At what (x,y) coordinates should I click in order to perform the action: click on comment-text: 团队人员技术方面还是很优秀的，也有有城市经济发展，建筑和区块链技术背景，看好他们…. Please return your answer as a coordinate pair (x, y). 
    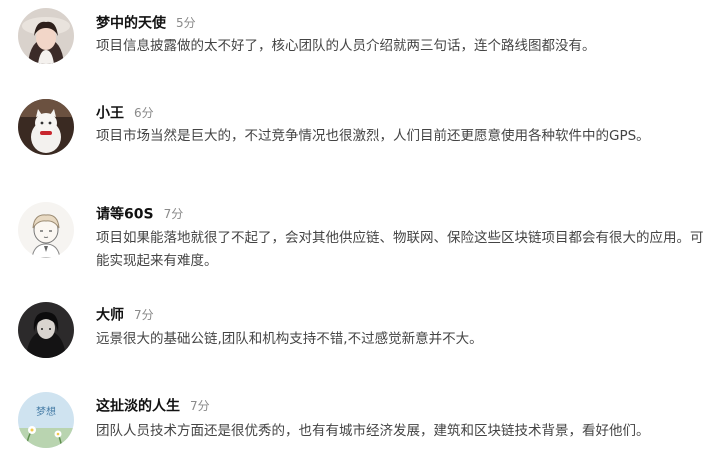
    Looking at the image, I should click on (373, 431).